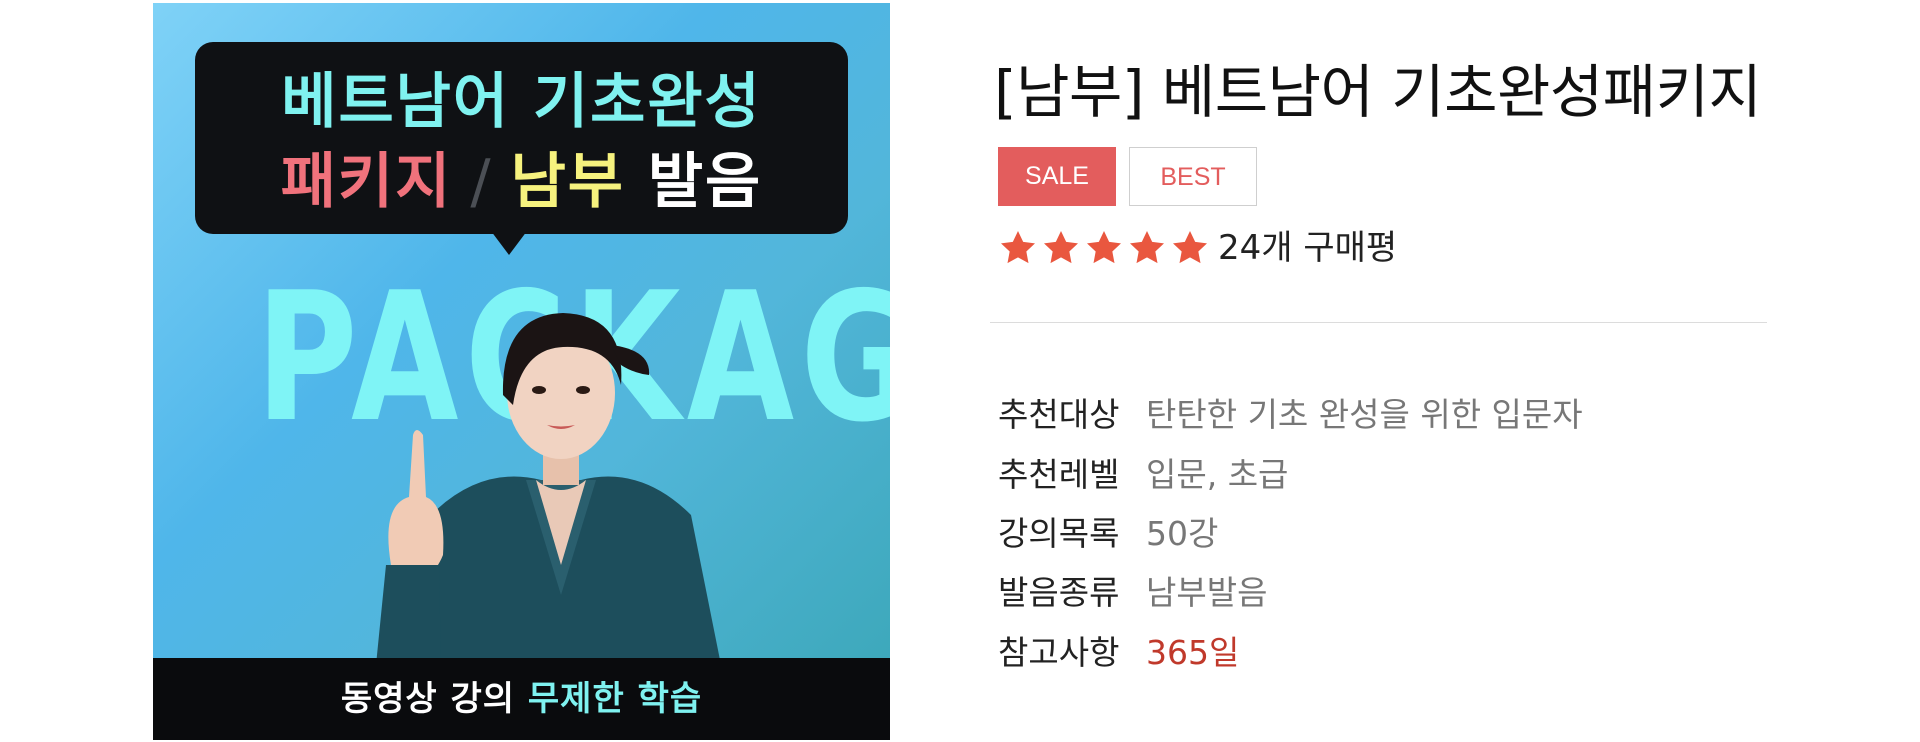 Image resolution: width=1920 pixels, height=742 pixels. What do you see at coordinates (1217, 474) in the screenshot?
I see `spec-value: 입문, 초급` at bounding box center [1217, 474].